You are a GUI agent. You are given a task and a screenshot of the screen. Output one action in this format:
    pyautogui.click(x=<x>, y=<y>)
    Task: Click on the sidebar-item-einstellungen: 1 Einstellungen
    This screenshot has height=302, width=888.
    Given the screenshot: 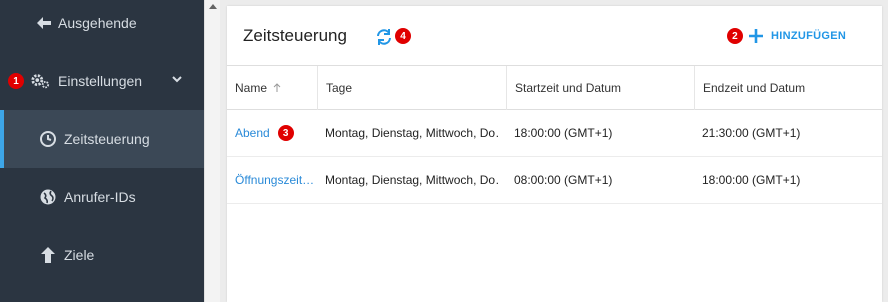 What is the action you would take?
    pyautogui.click(x=102, y=81)
    